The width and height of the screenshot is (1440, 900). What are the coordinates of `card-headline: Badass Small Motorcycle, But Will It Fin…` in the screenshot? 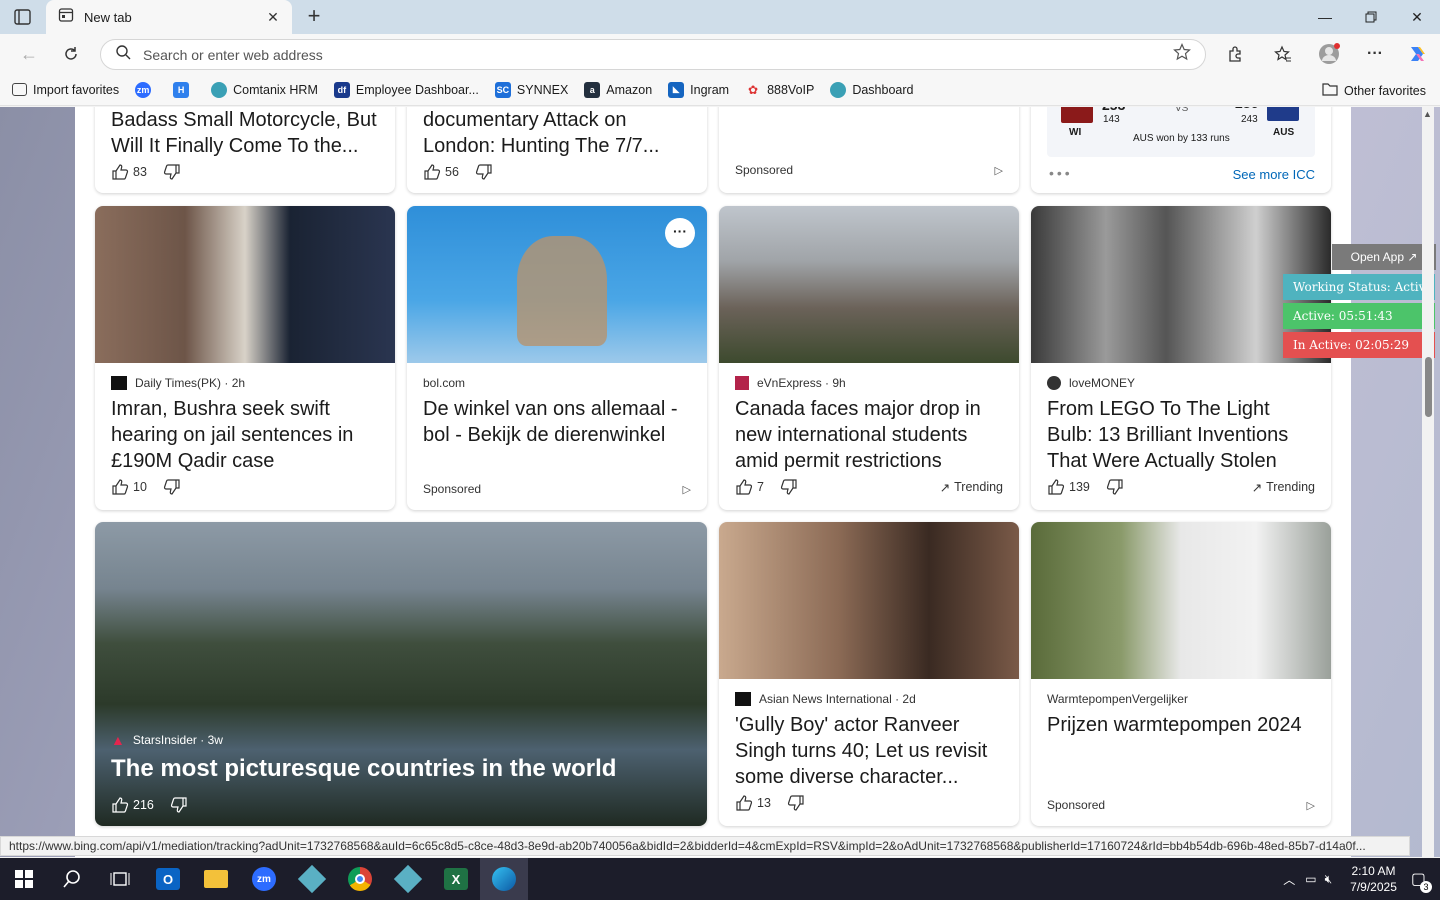 It's located at (245, 133).